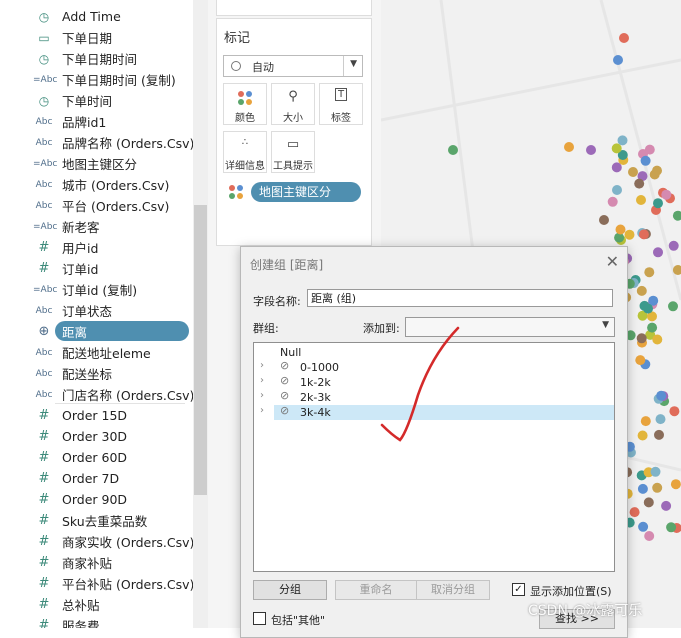 The width and height of the screenshot is (681, 638). Describe the element at coordinates (96, 163) in the screenshot. I see `field-item: =Abc 地图主键区分` at that location.